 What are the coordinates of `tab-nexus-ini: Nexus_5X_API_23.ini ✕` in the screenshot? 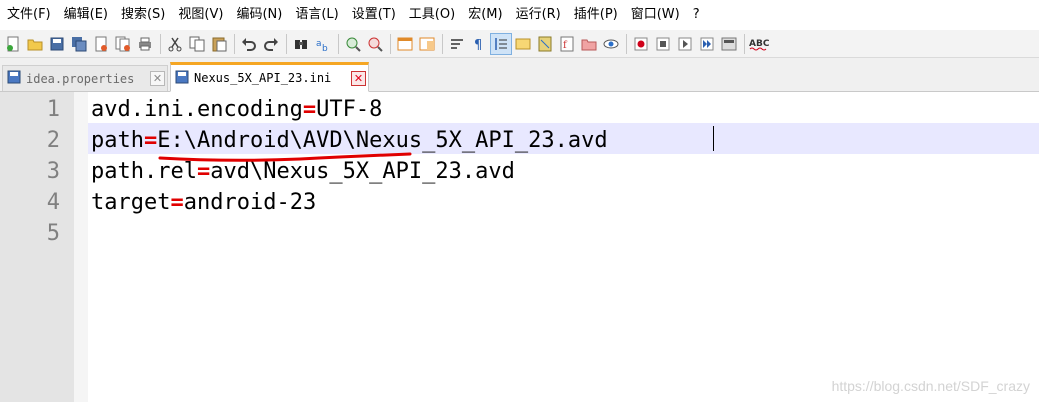 It's located at (269, 77).